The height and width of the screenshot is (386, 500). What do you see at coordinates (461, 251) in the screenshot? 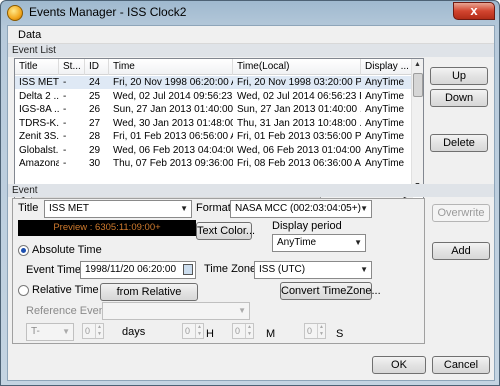
I see `add-button: Add` at bounding box center [461, 251].